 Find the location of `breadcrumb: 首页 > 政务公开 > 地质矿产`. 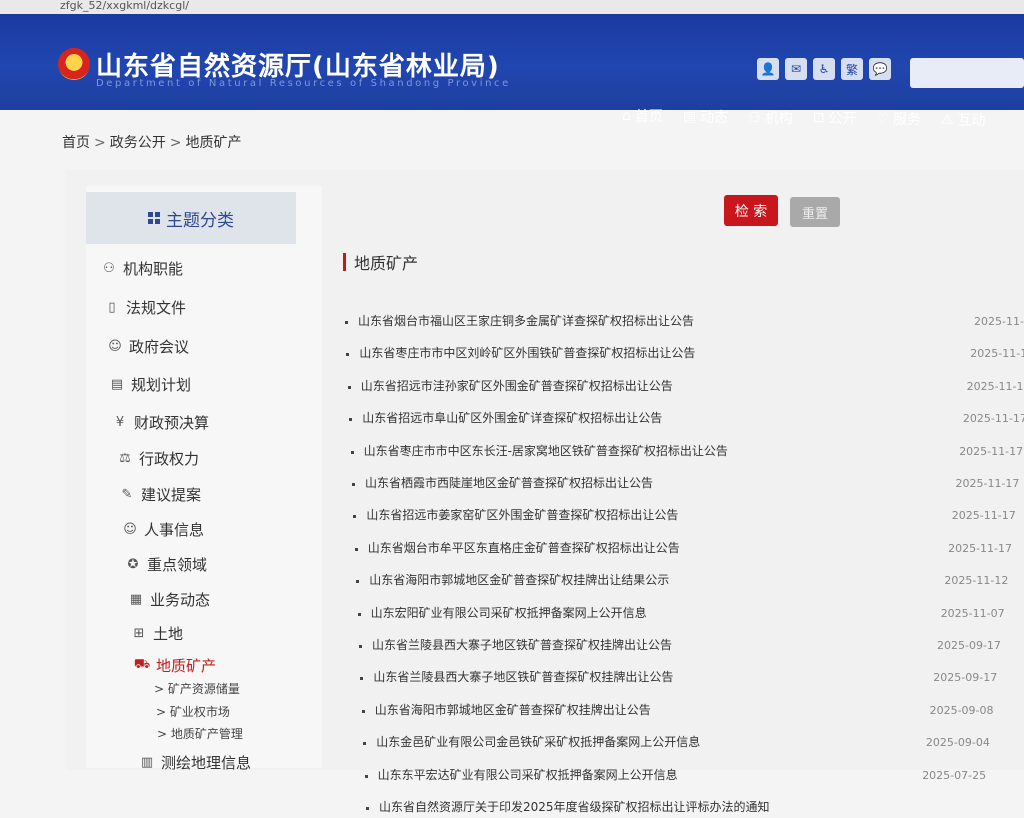

breadcrumb: 首页 > 政务公开 > 地质矿产 is located at coordinates (151, 142).